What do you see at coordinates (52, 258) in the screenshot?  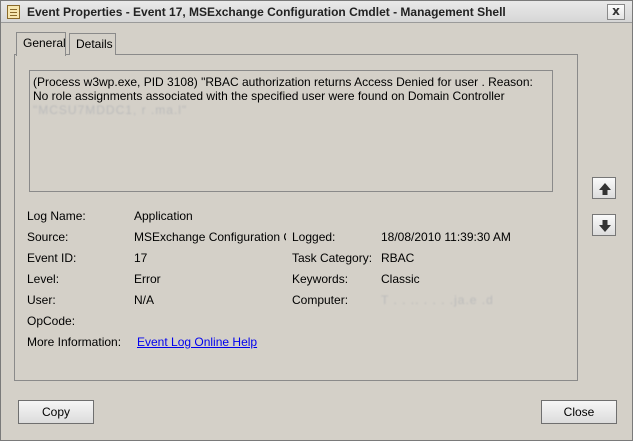 I see `event-id-label: Event ID:` at bounding box center [52, 258].